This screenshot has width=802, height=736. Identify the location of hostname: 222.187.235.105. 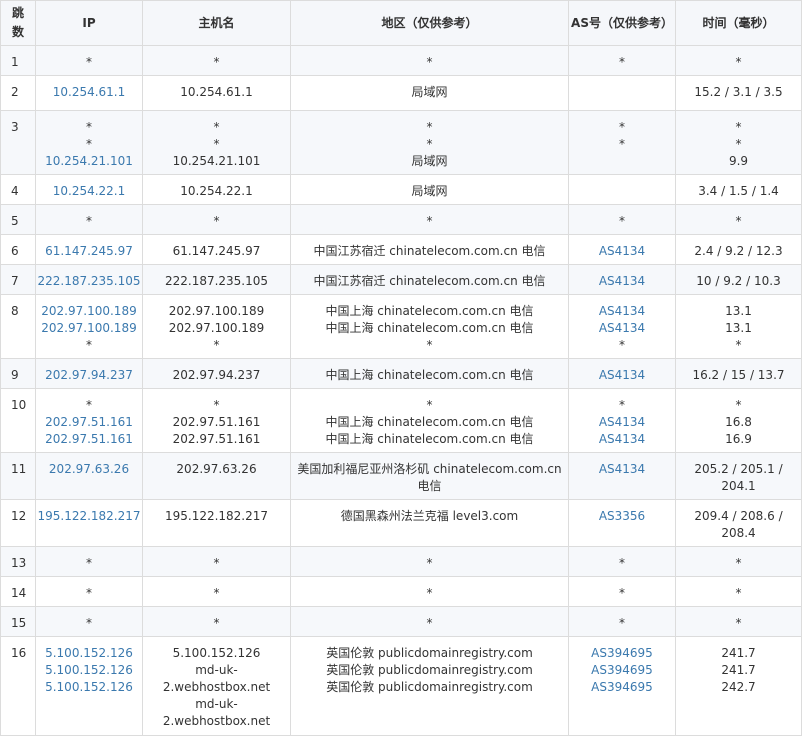
(216, 281).